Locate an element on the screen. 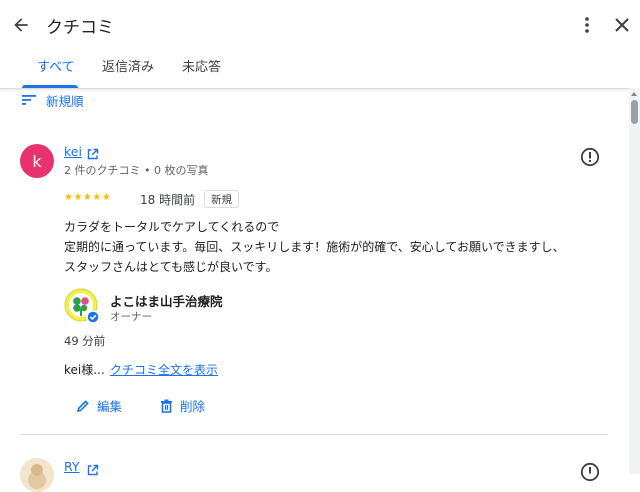 Image resolution: width=640 pixels, height=492 pixels. new-badge: 新規 is located at coordinates (221, 199).